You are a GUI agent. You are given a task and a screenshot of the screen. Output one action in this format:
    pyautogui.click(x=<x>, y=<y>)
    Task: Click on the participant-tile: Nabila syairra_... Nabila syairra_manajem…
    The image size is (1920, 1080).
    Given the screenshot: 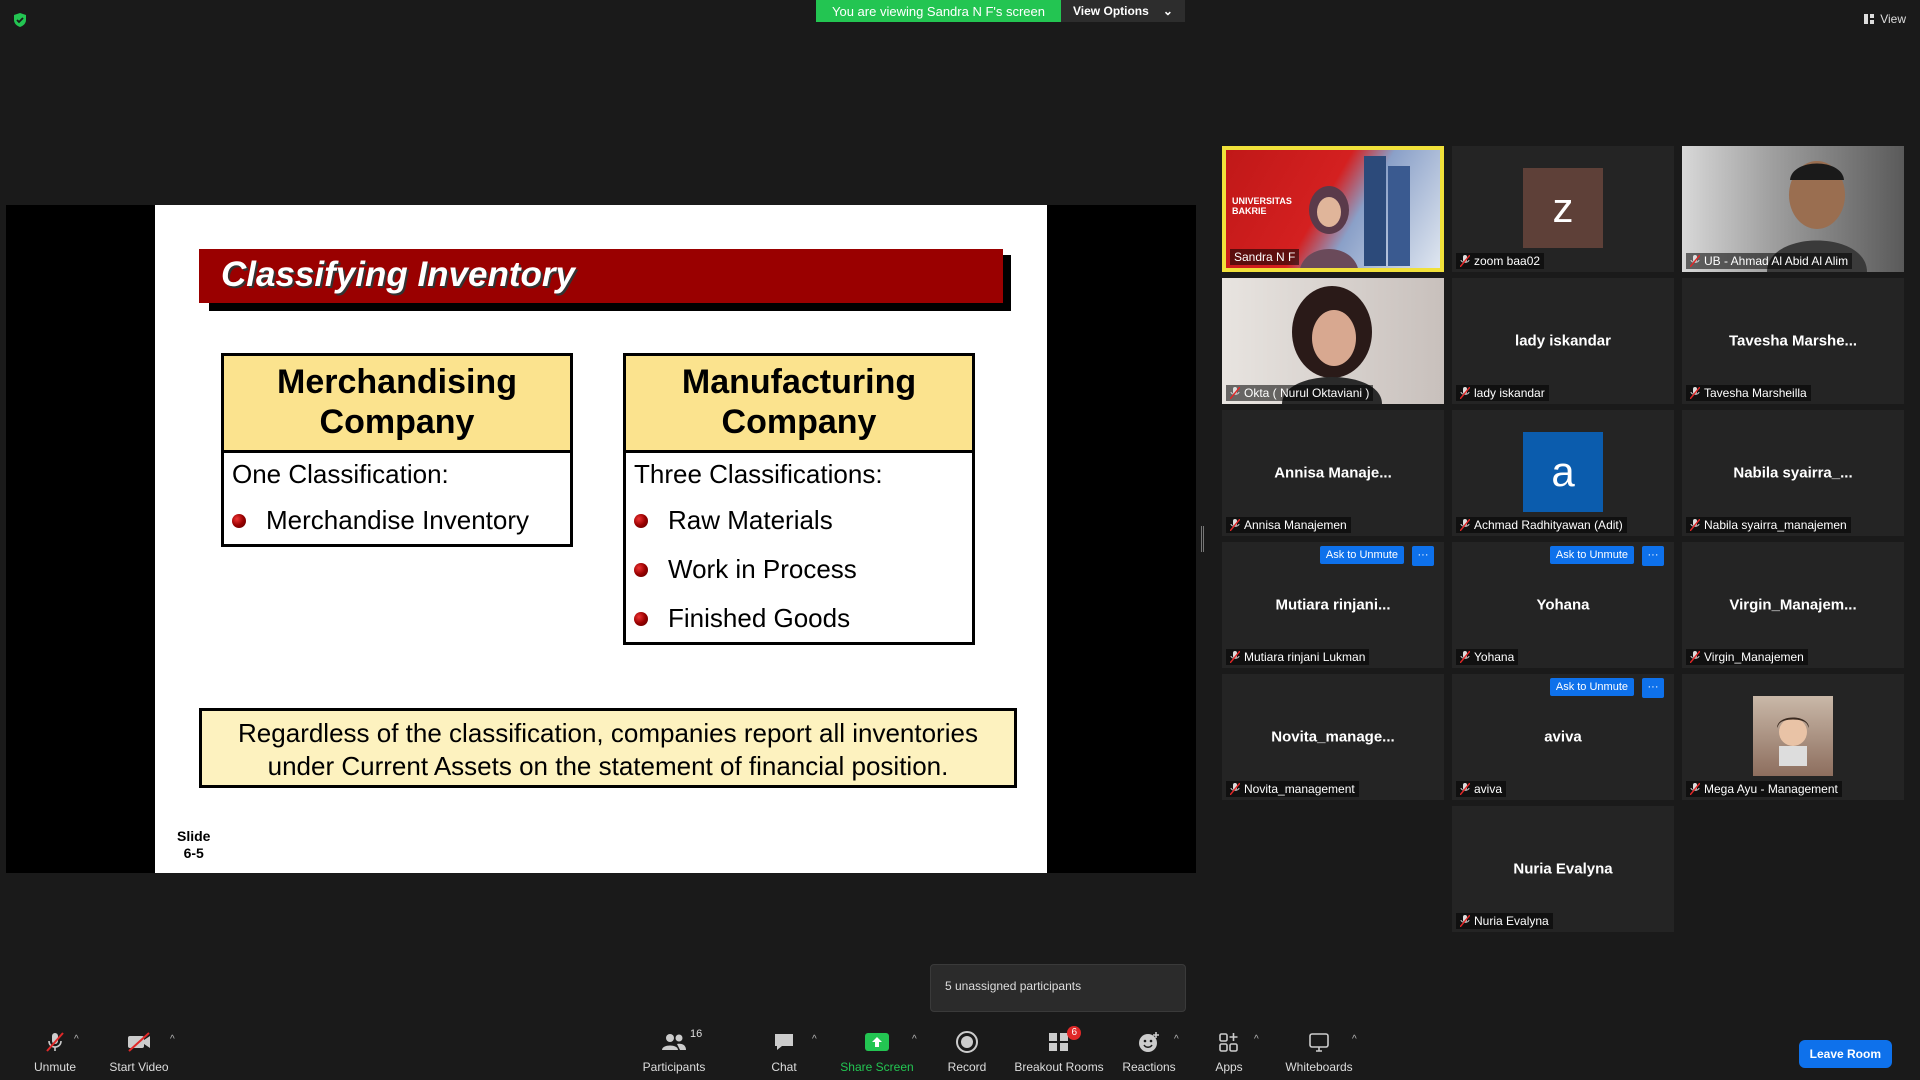 What is the action you would take?
    pyautogui.click(x=1793, y=473)
    